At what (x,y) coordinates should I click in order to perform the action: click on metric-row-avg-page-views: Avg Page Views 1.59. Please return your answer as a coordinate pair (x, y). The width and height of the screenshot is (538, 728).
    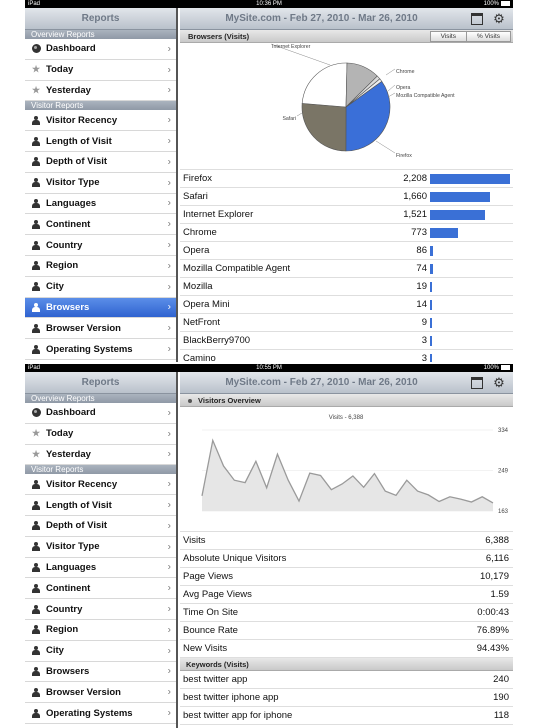
    Looking at the image, I should click on (346, 595).